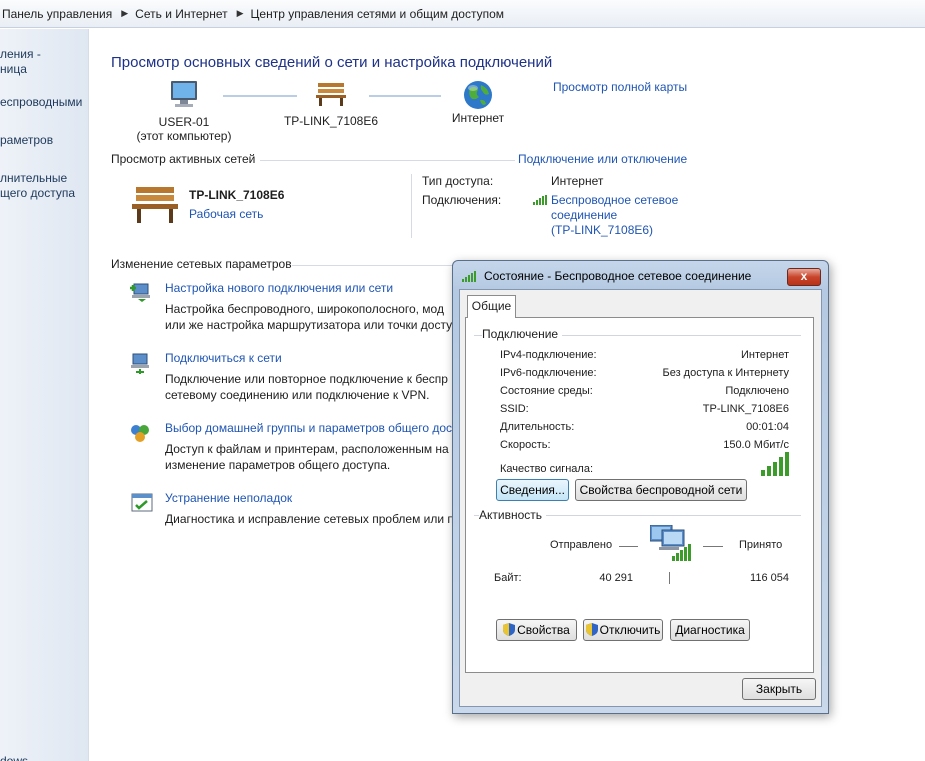 This screenshot has height=761, width=925. I want to click on signal-quality-label: Качество сигнала:, so click(547, 469).